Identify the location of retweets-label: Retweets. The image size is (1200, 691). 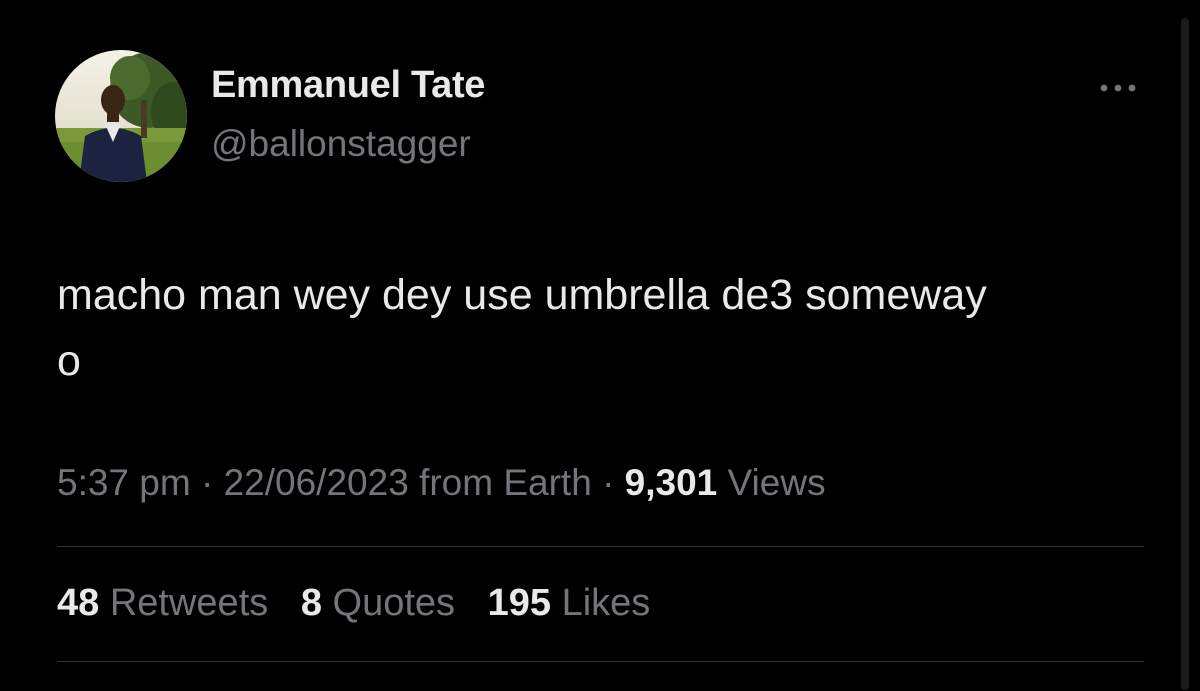
(189, 603).